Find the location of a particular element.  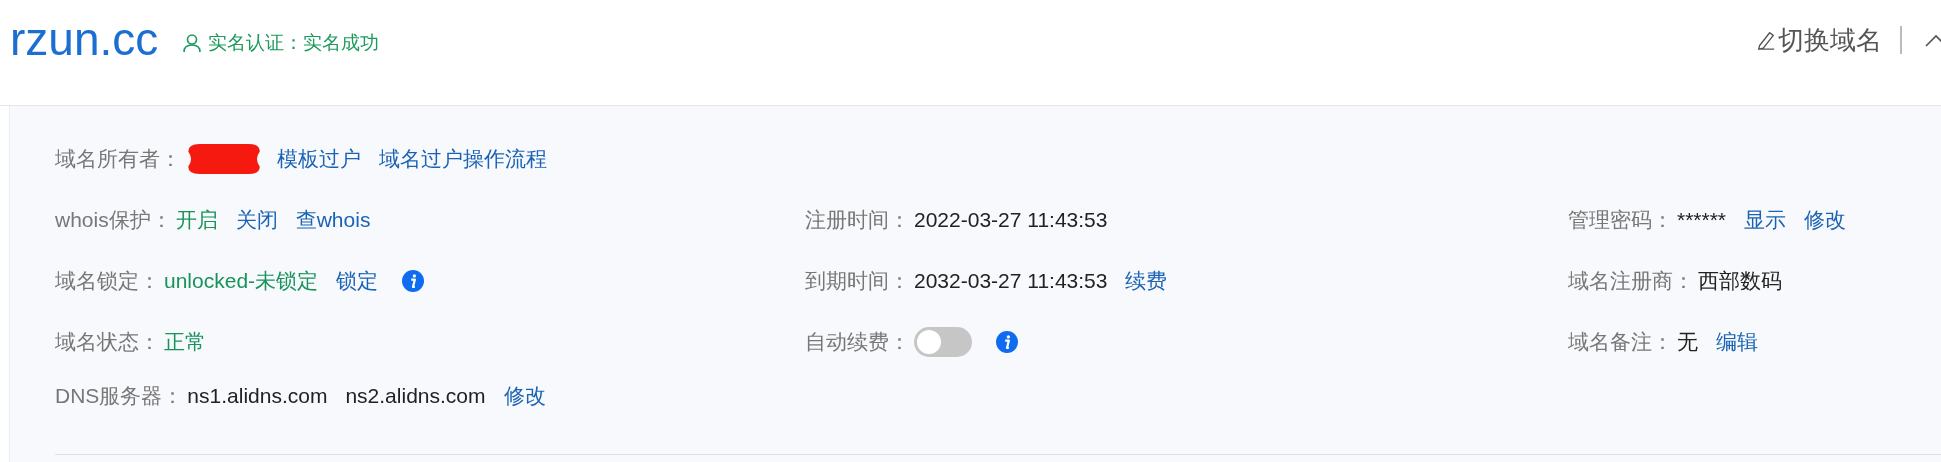

user-icon is located at coordinates (192, 42).